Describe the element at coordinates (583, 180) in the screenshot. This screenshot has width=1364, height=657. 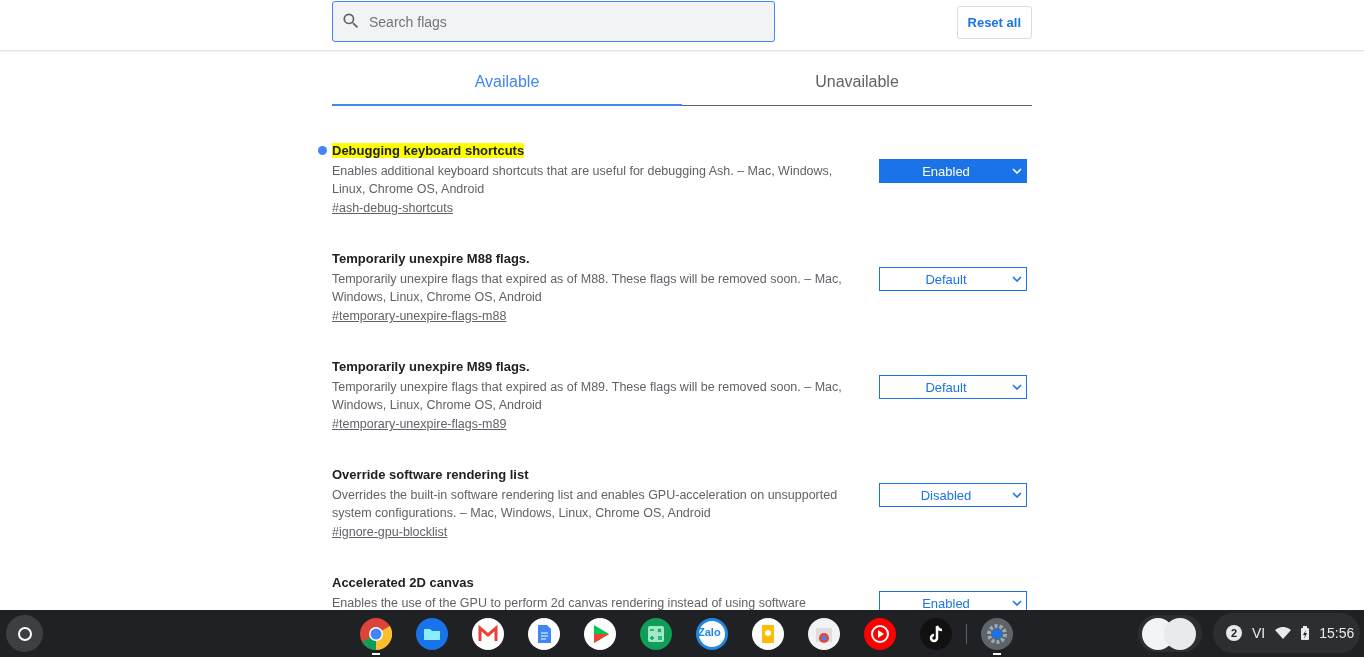
I see `flag-description: Enables additional keyboard shortcuts that are useful for debugging Ash. – Mac, Windows, Linux, Chrome OS, Android` at that location.